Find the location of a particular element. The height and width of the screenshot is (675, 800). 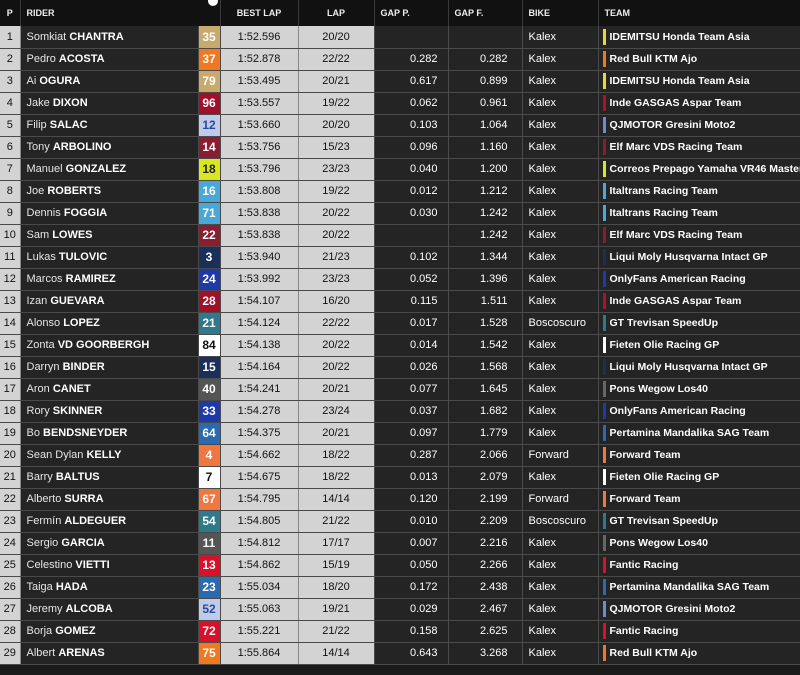

team-color-stripe is located at coordinates (604, 389).